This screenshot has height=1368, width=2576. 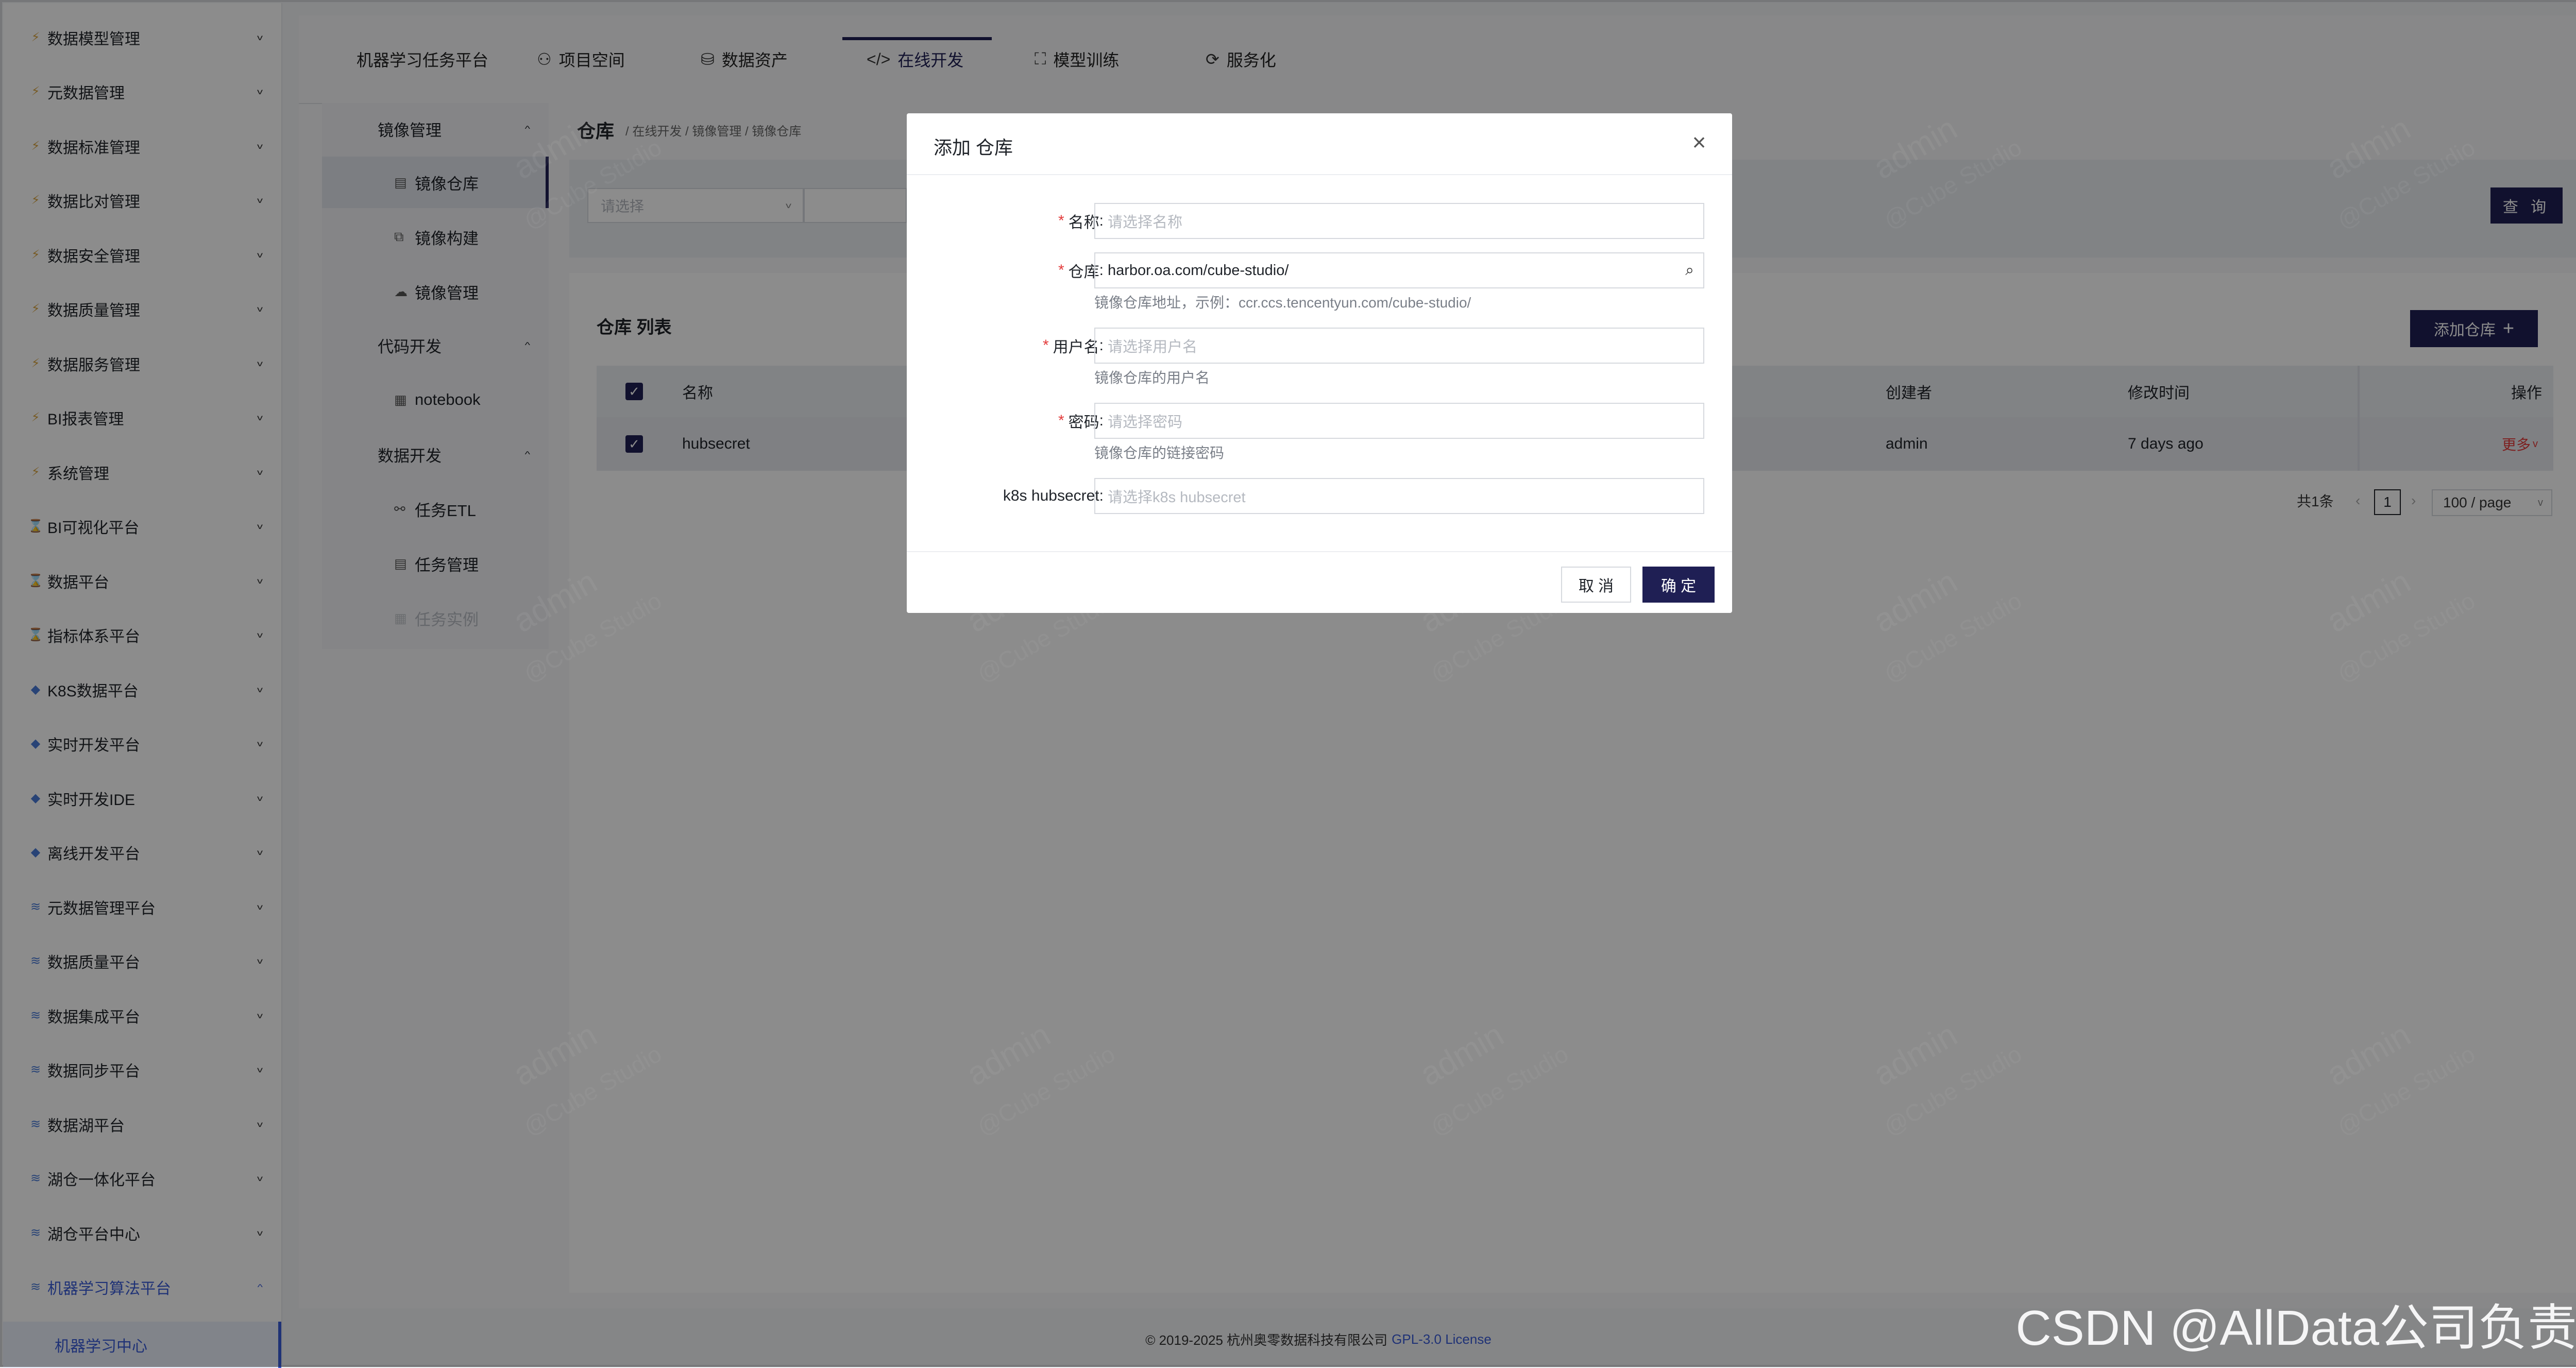 What do you see at coordinates (2295, 1328) in the screenshot?
I see `csdn-watermark: CSDN @AllData公司负责人` at bounding box center [2295, 1328].